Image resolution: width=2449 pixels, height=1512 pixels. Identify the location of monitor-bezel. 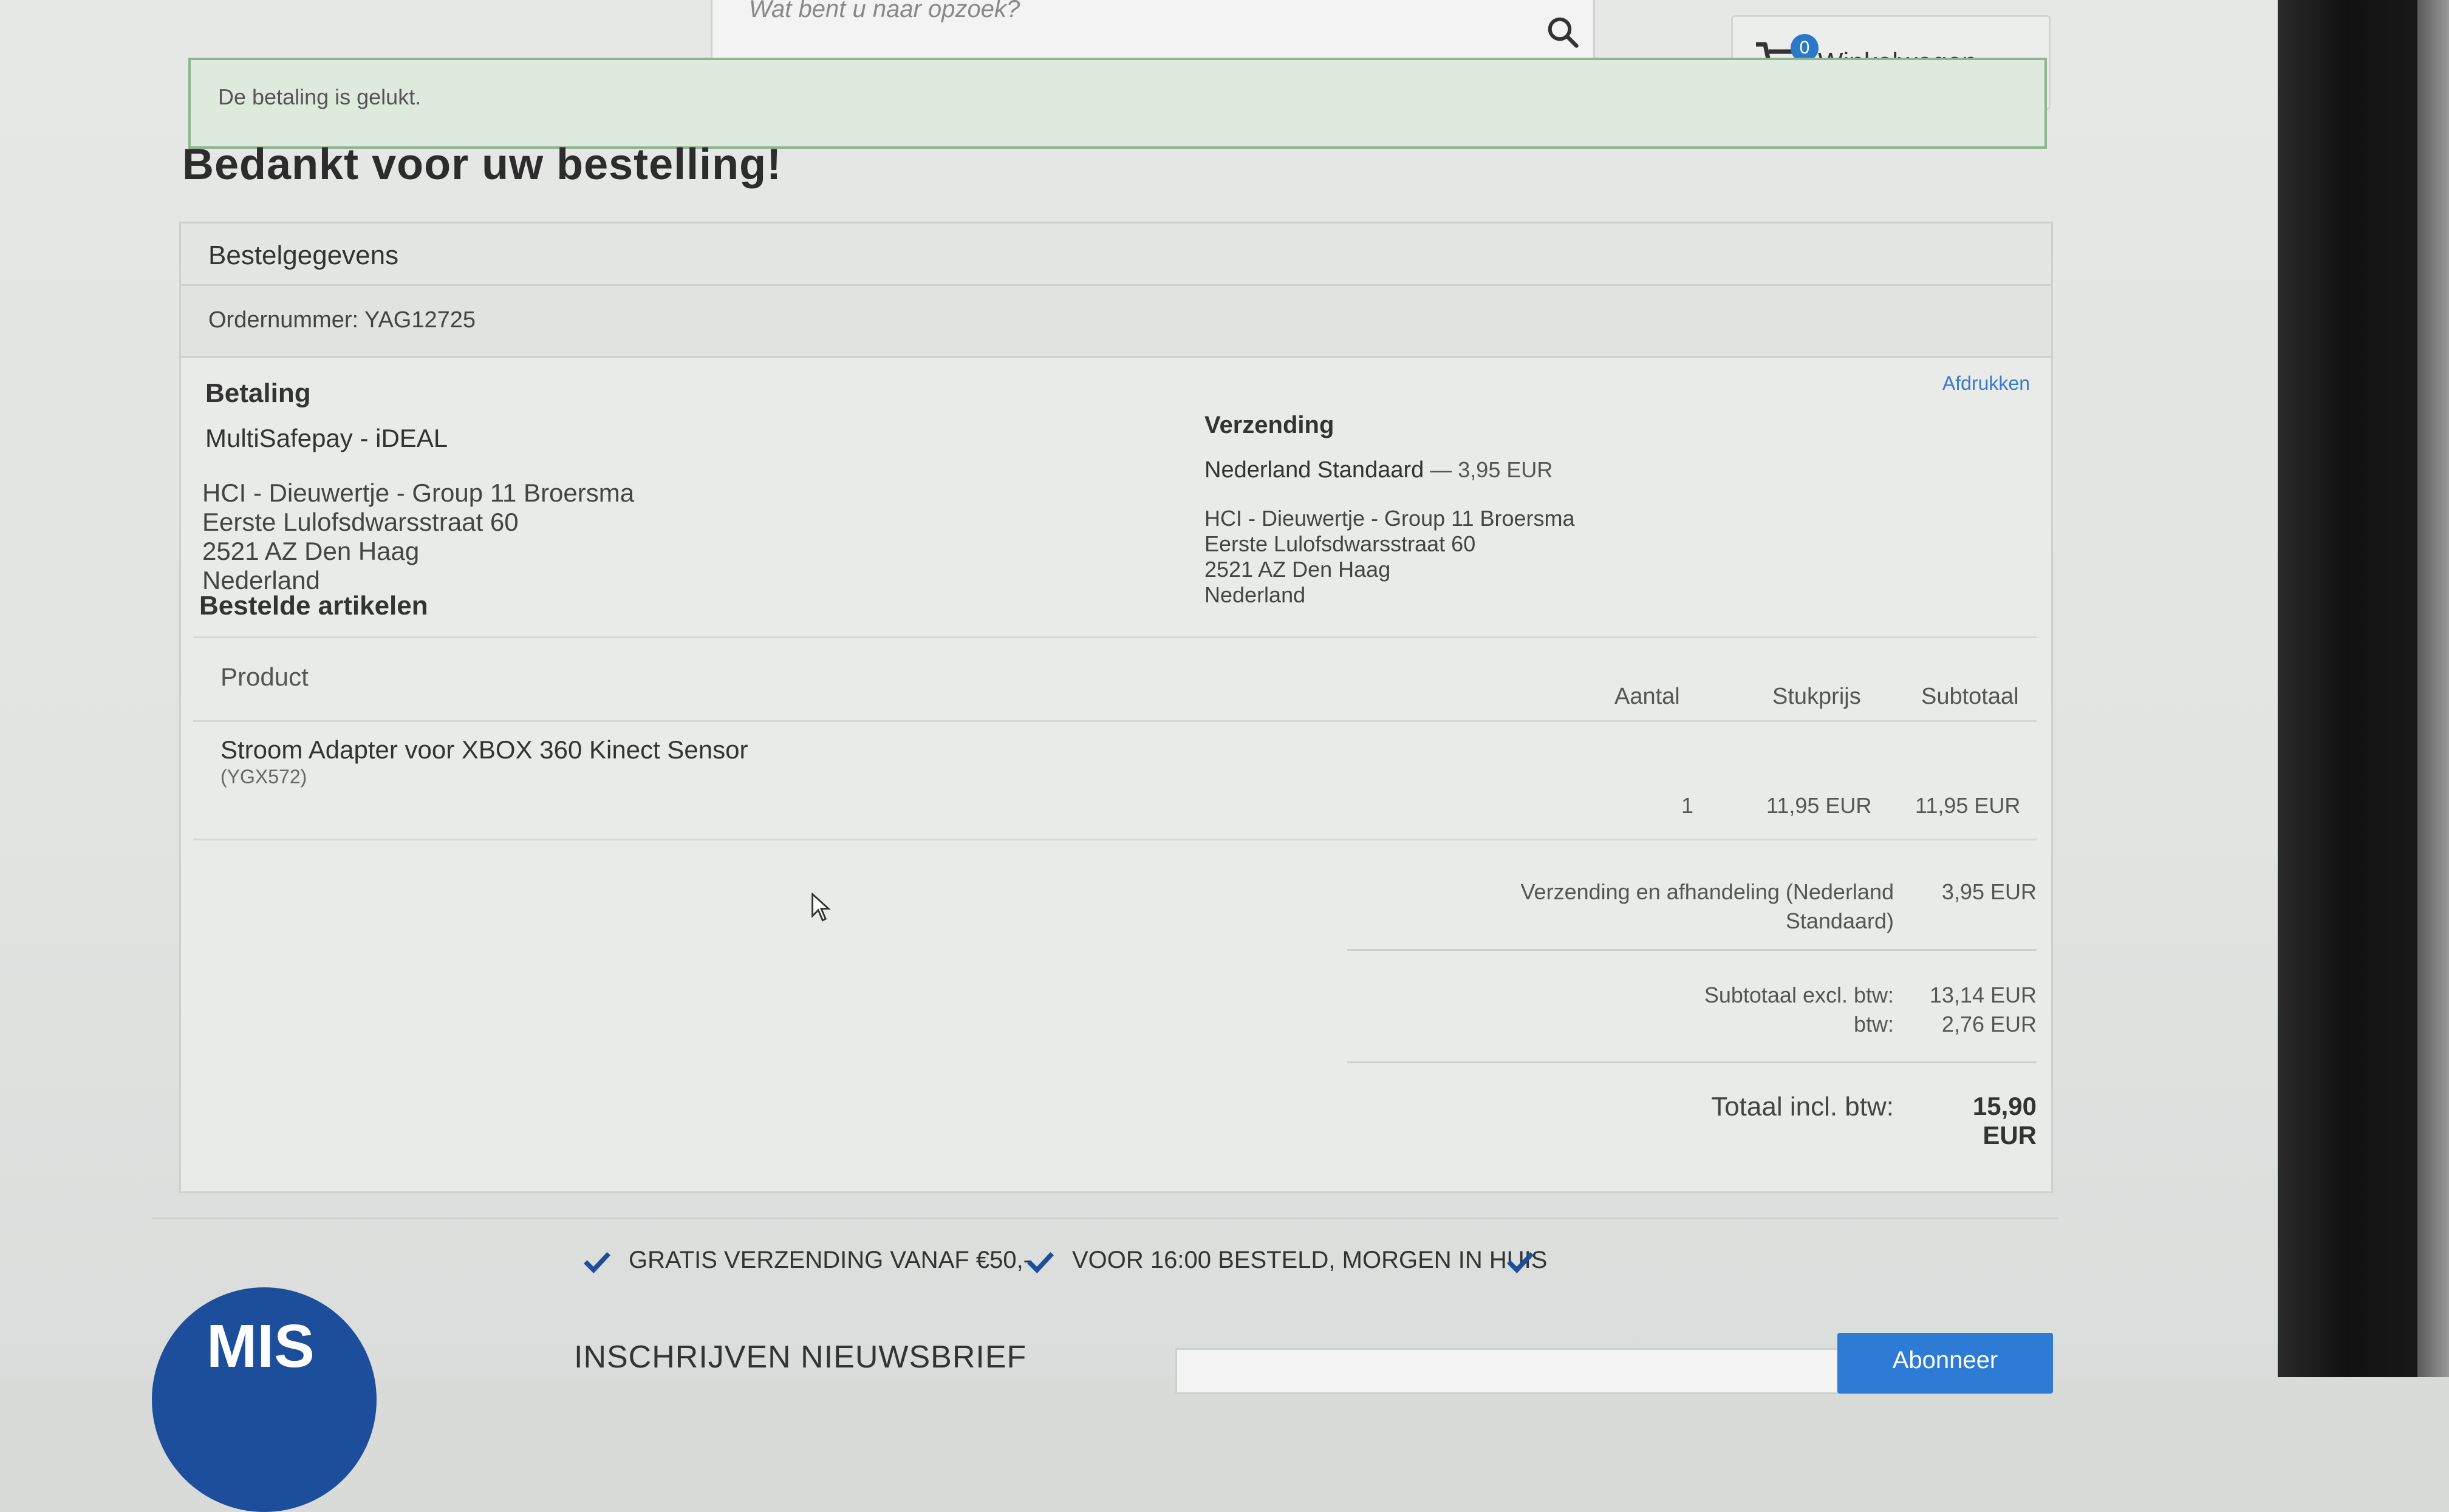
(2363, 688).